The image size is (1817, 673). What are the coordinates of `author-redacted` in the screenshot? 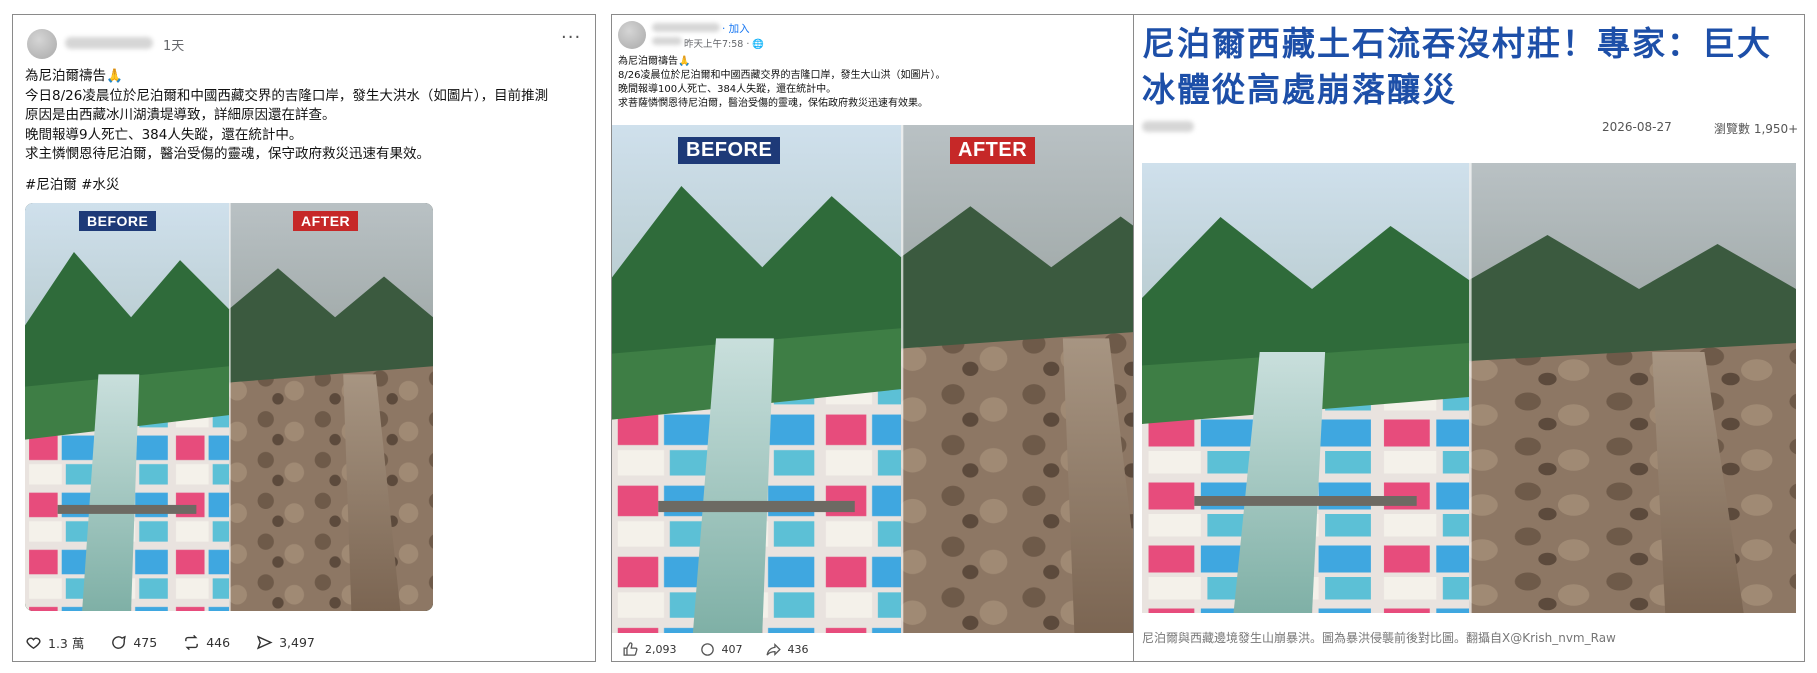 It's located at (1168, 126).